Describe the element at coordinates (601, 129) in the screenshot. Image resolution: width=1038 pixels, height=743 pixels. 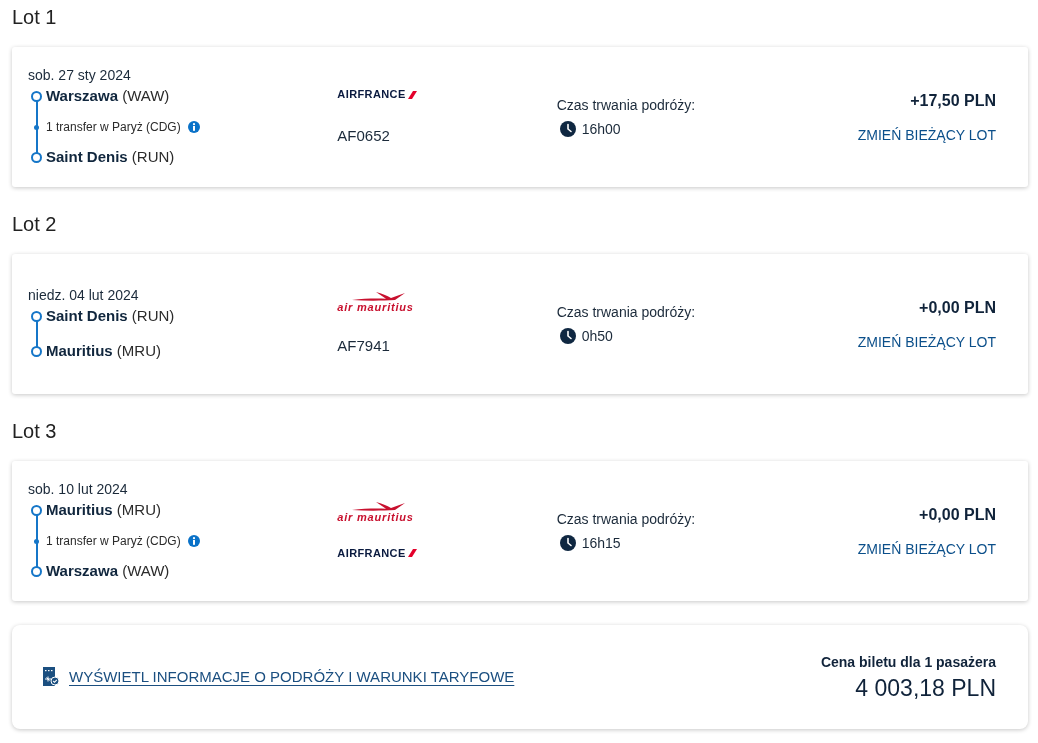
I see `duration-value: 16h00` at that location.